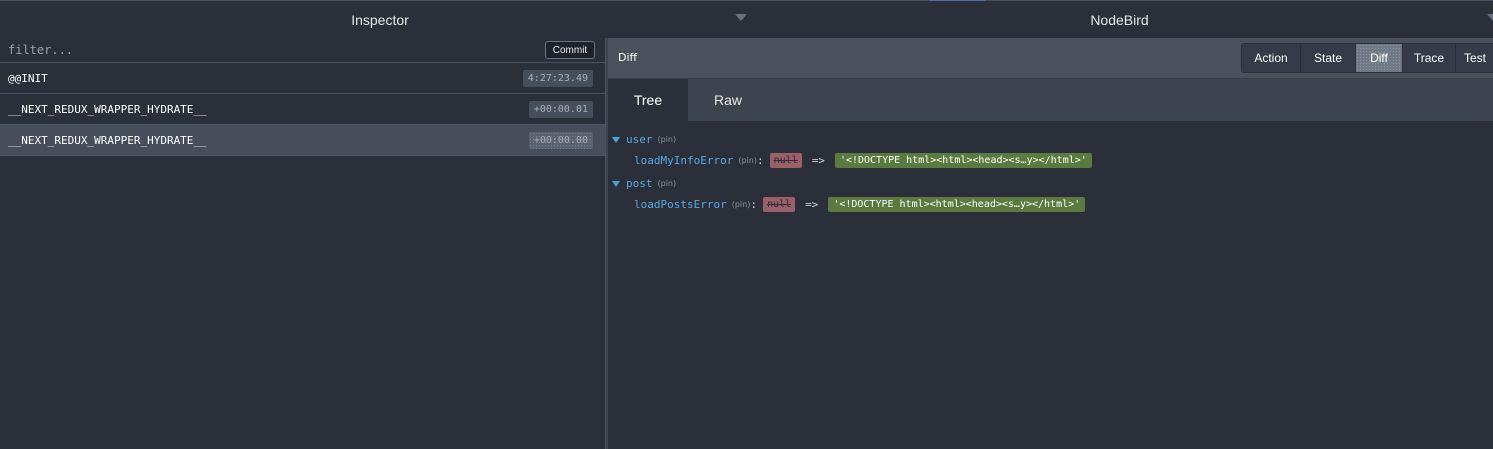  Describe the element at coordinates (1429, 58) in the screenshot. I see `tab-trace: Trace` at that location.